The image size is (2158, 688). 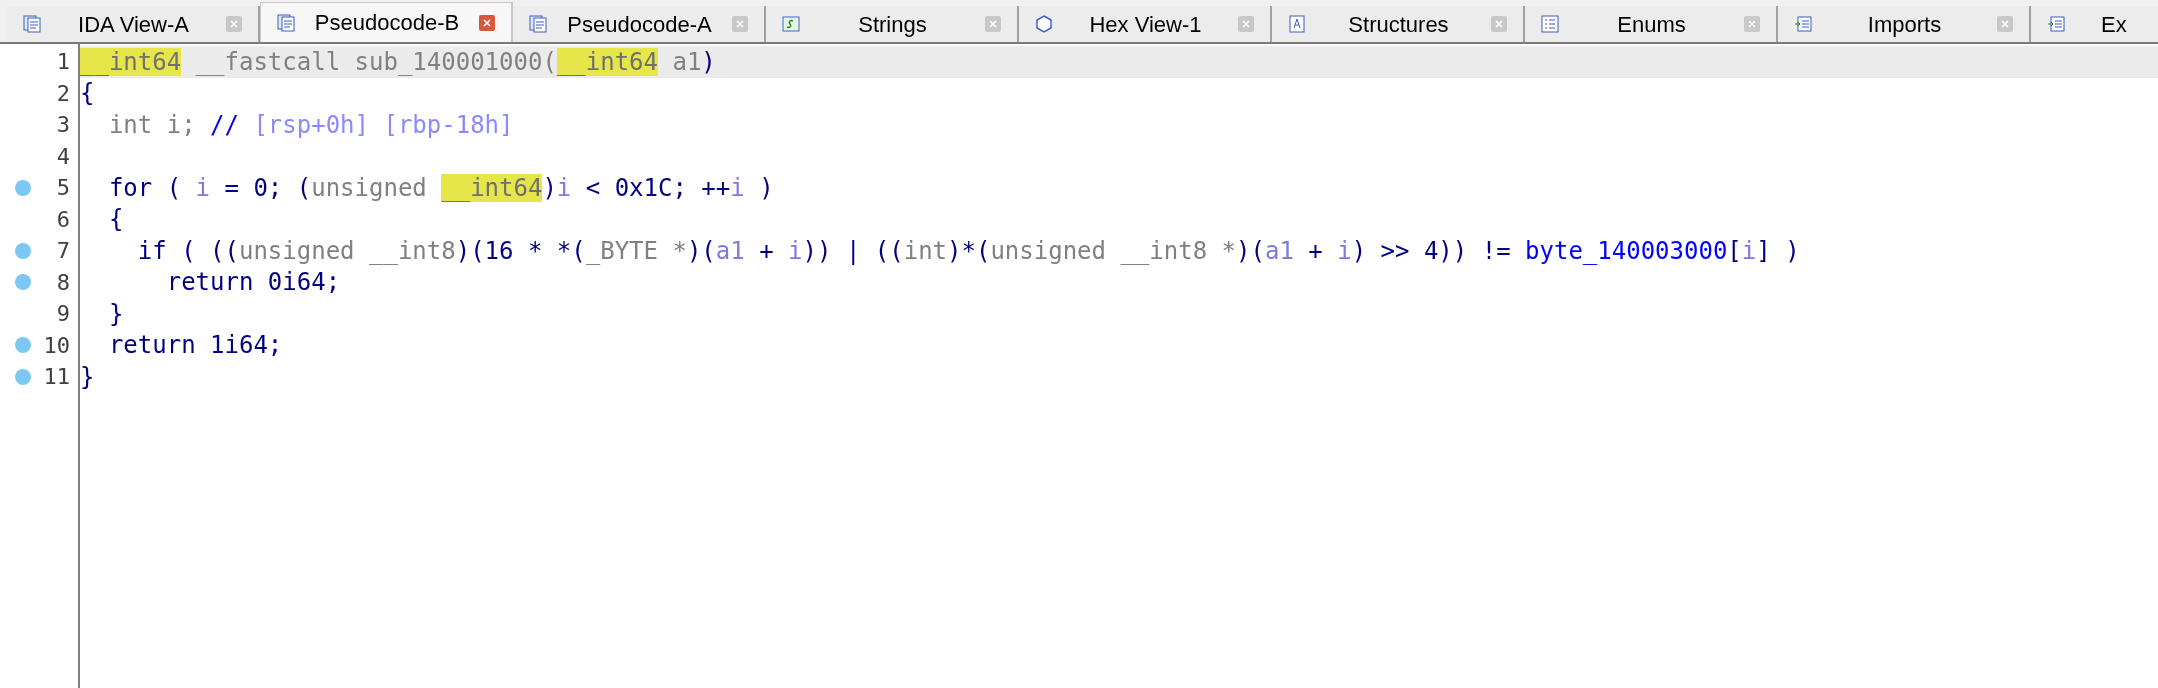 I want to click on code-line: return 1i64;, so click(x=195, y=345).